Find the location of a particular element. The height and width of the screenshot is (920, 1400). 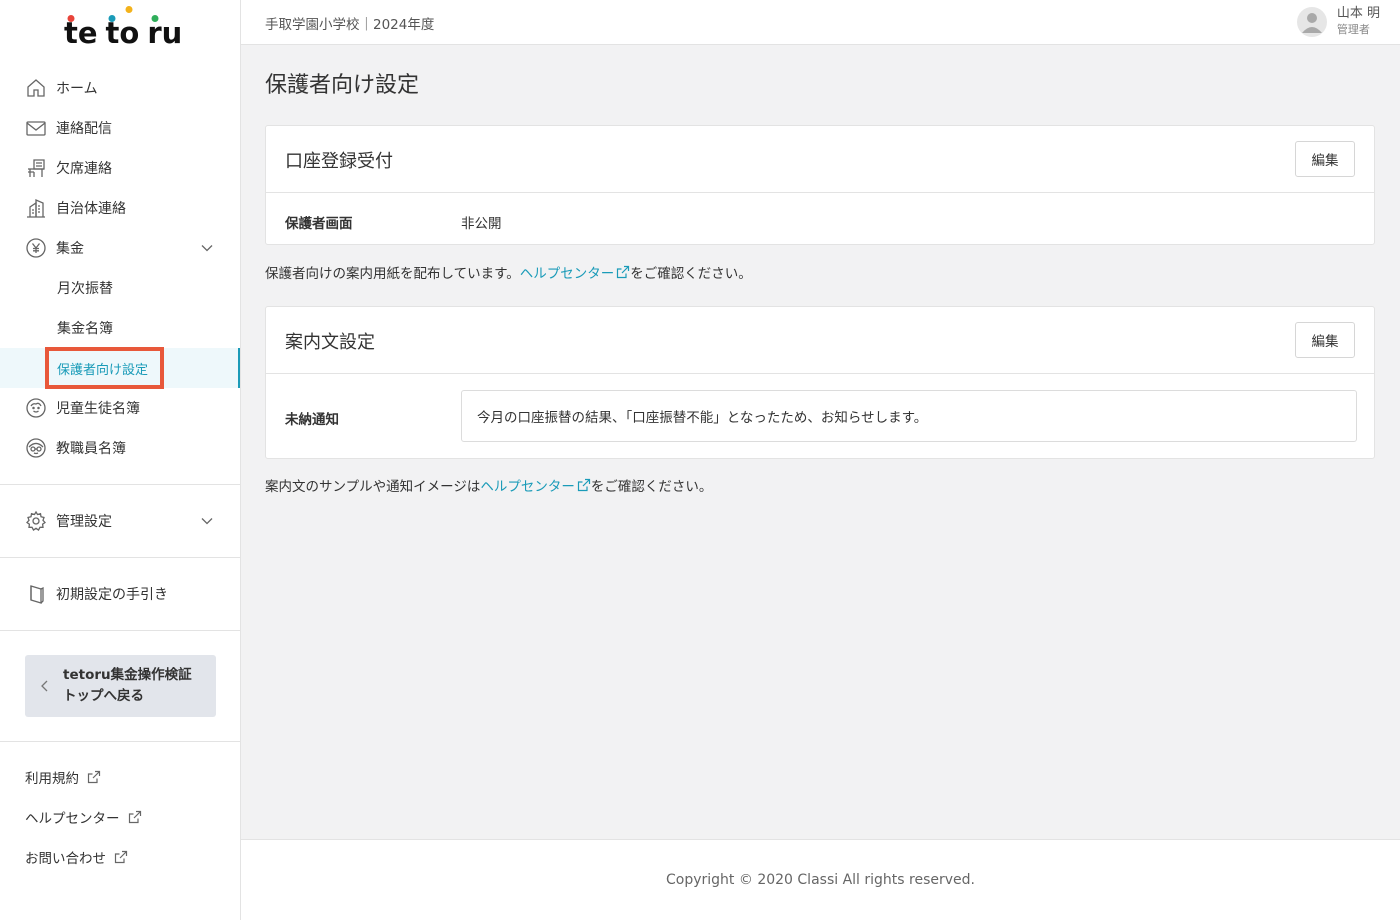

sidebar-subitem-label: 月次振替 is located at coordinates (85, 289).